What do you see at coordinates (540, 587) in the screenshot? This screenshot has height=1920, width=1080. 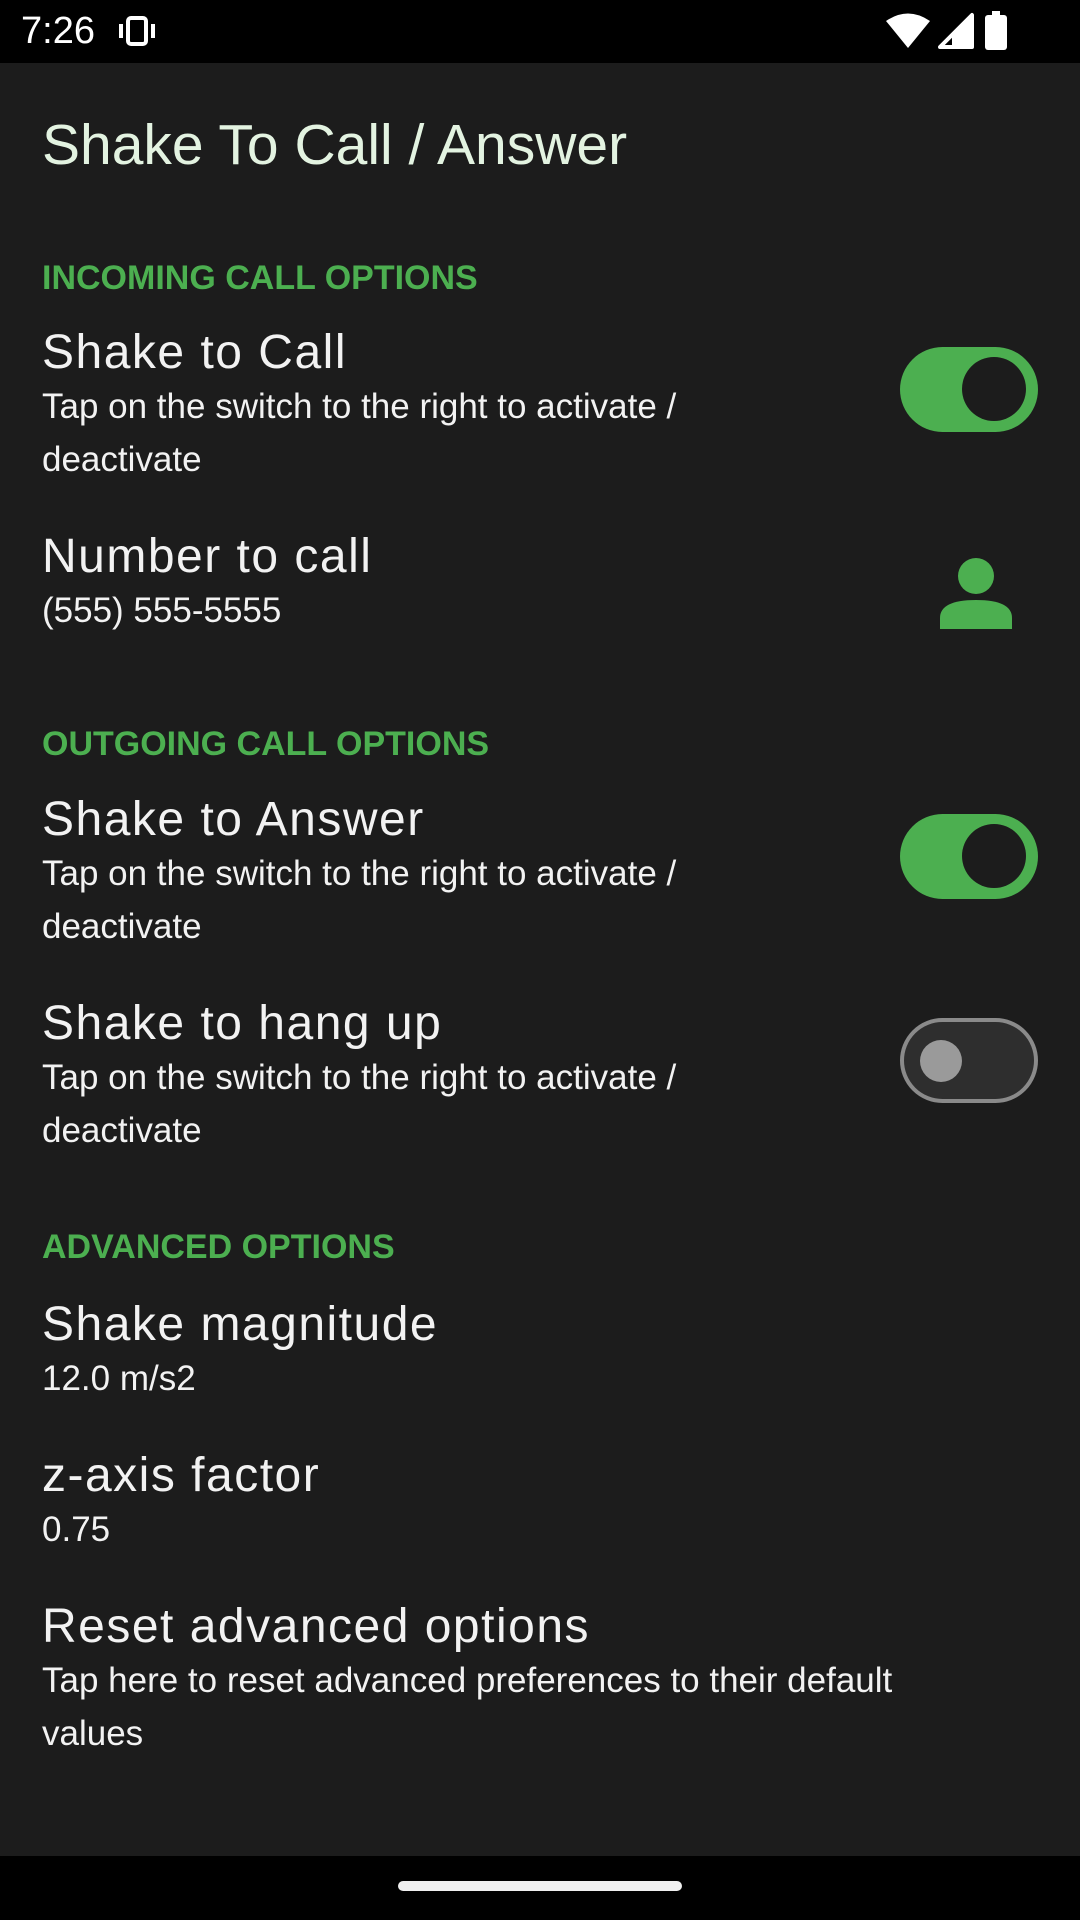 I see `pref-number-to-call: Number to call (555) 555-5555` at bounding box center [540, 587].